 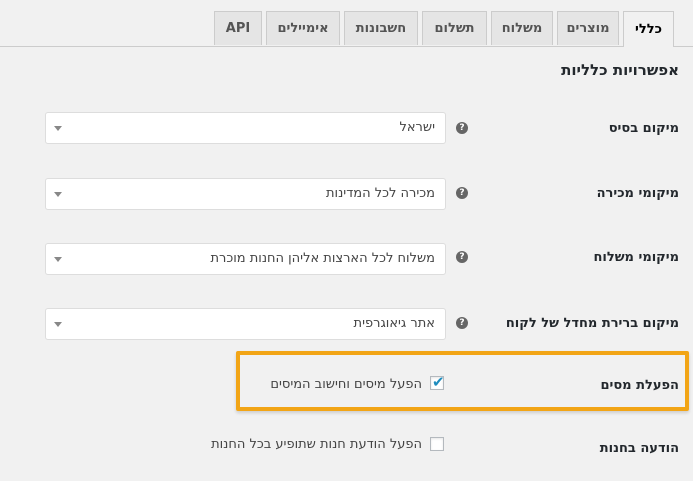 I want to click on store-notice-checkbox-label: הפעל הודעת חנות שתופיע בכל החנות, so click(x=316, y=444).